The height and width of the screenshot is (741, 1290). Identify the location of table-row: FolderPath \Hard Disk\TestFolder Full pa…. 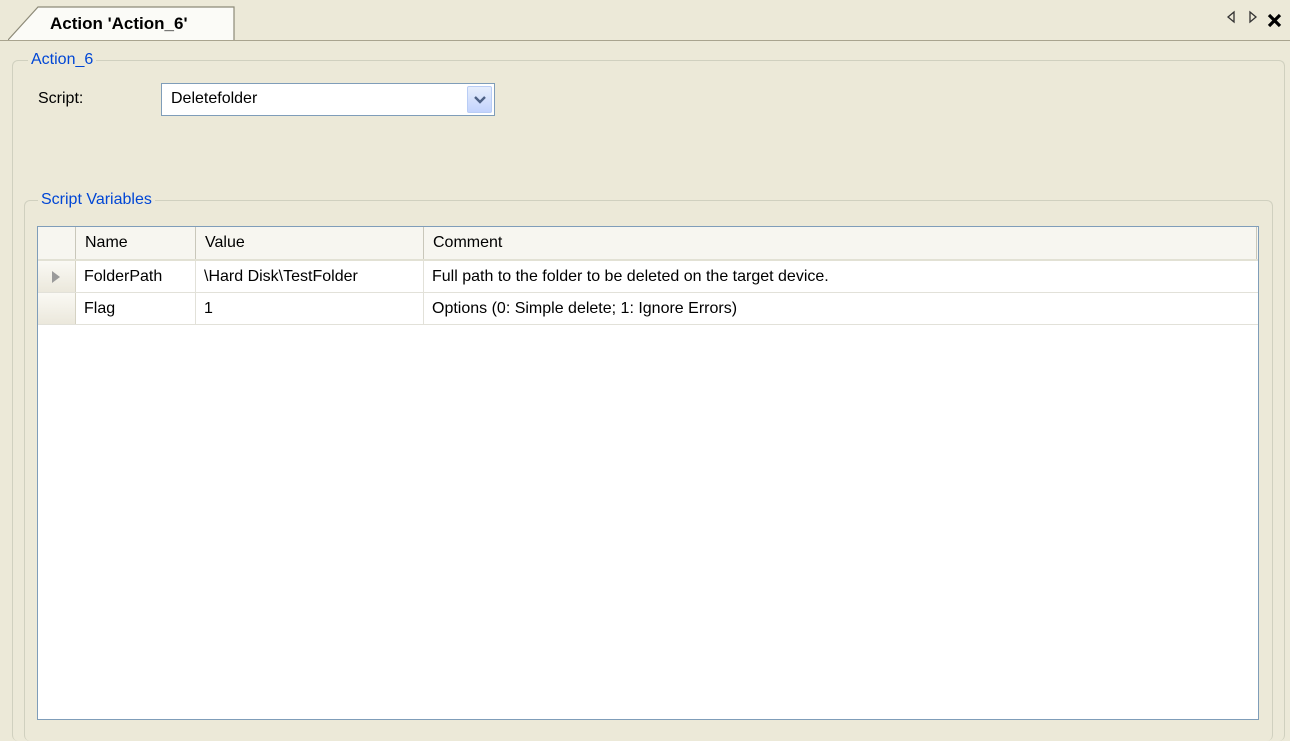
(648, 277).